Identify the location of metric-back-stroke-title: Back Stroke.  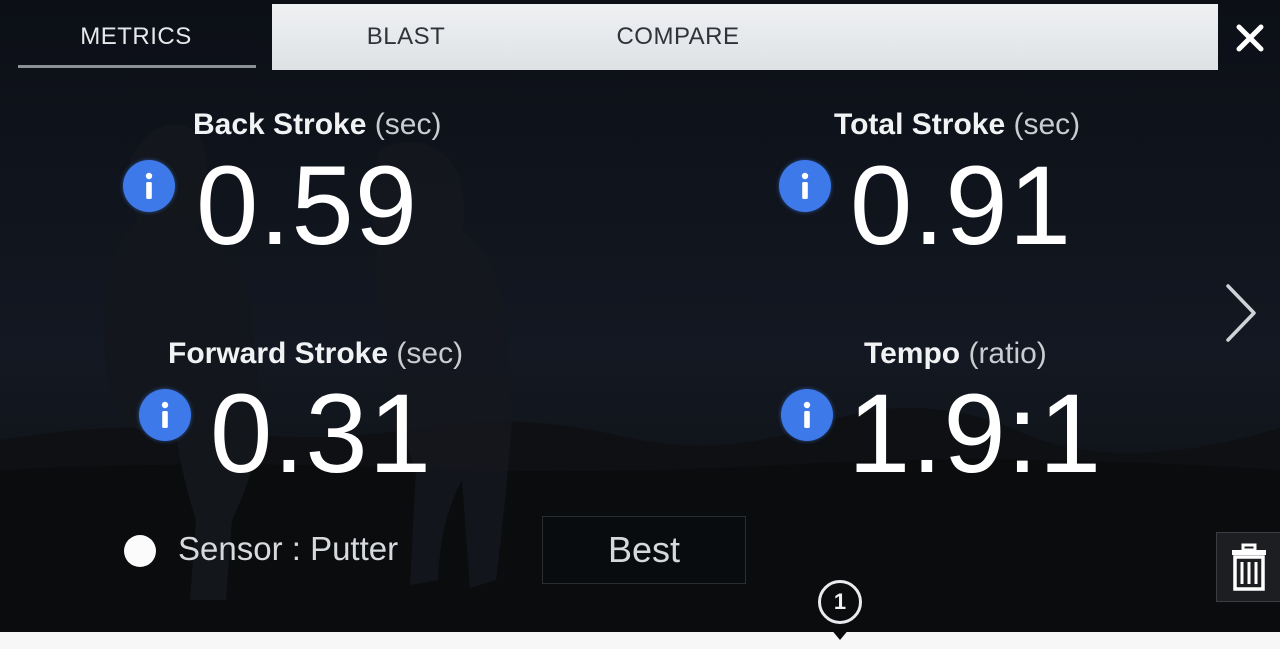
(280, 124).